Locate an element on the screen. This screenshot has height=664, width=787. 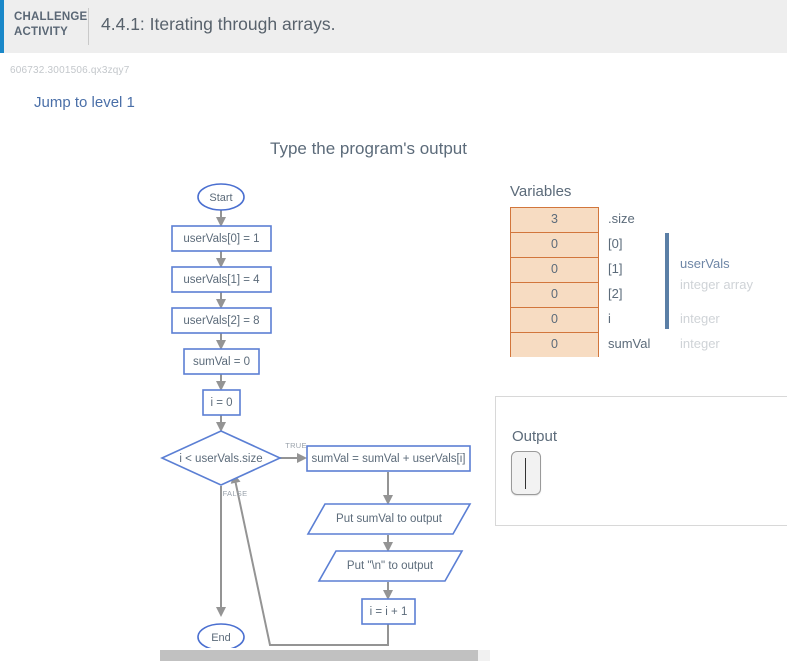
header-accent-bar is located at coordinates (2, 26).